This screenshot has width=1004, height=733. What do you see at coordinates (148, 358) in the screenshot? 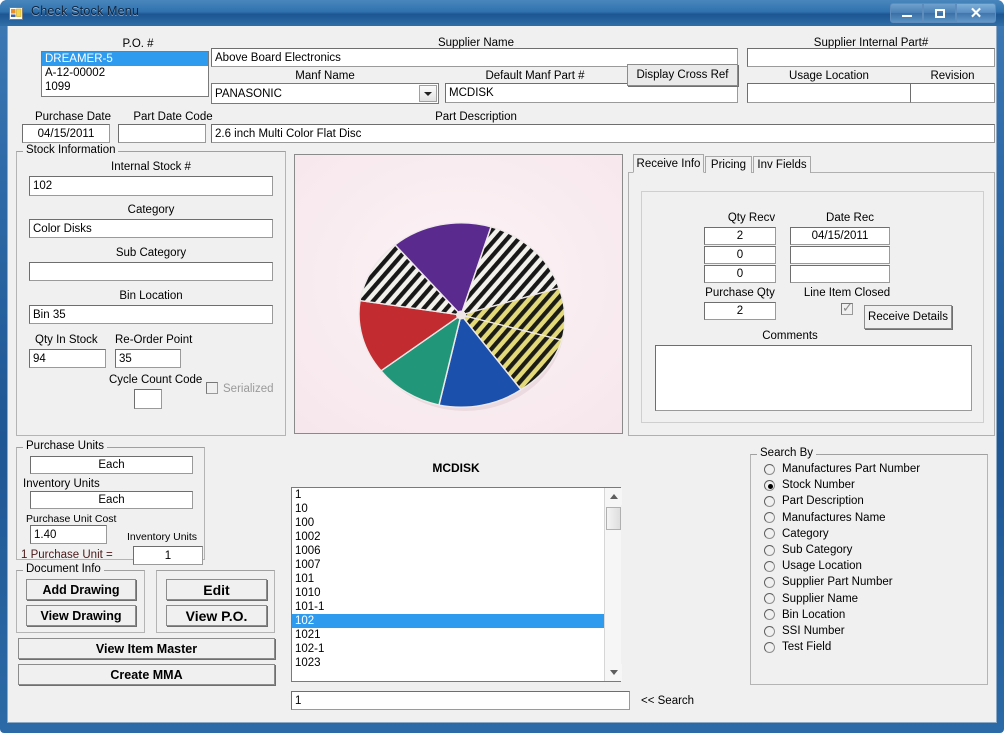
I see `reorder-point-field: 35` at bounding box center [148, 358].